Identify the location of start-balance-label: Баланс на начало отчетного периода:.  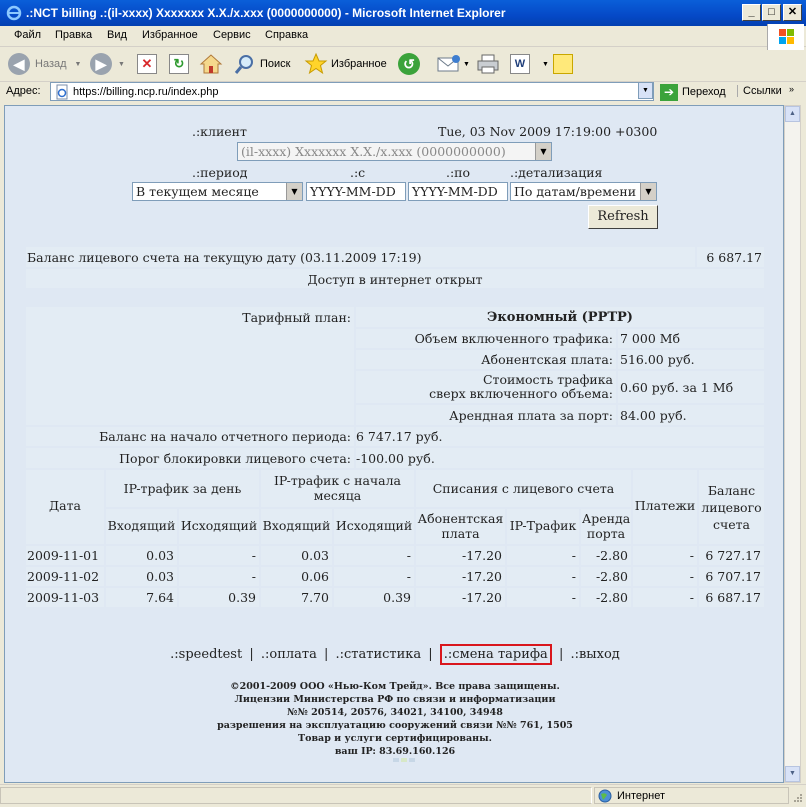
(190, 436).